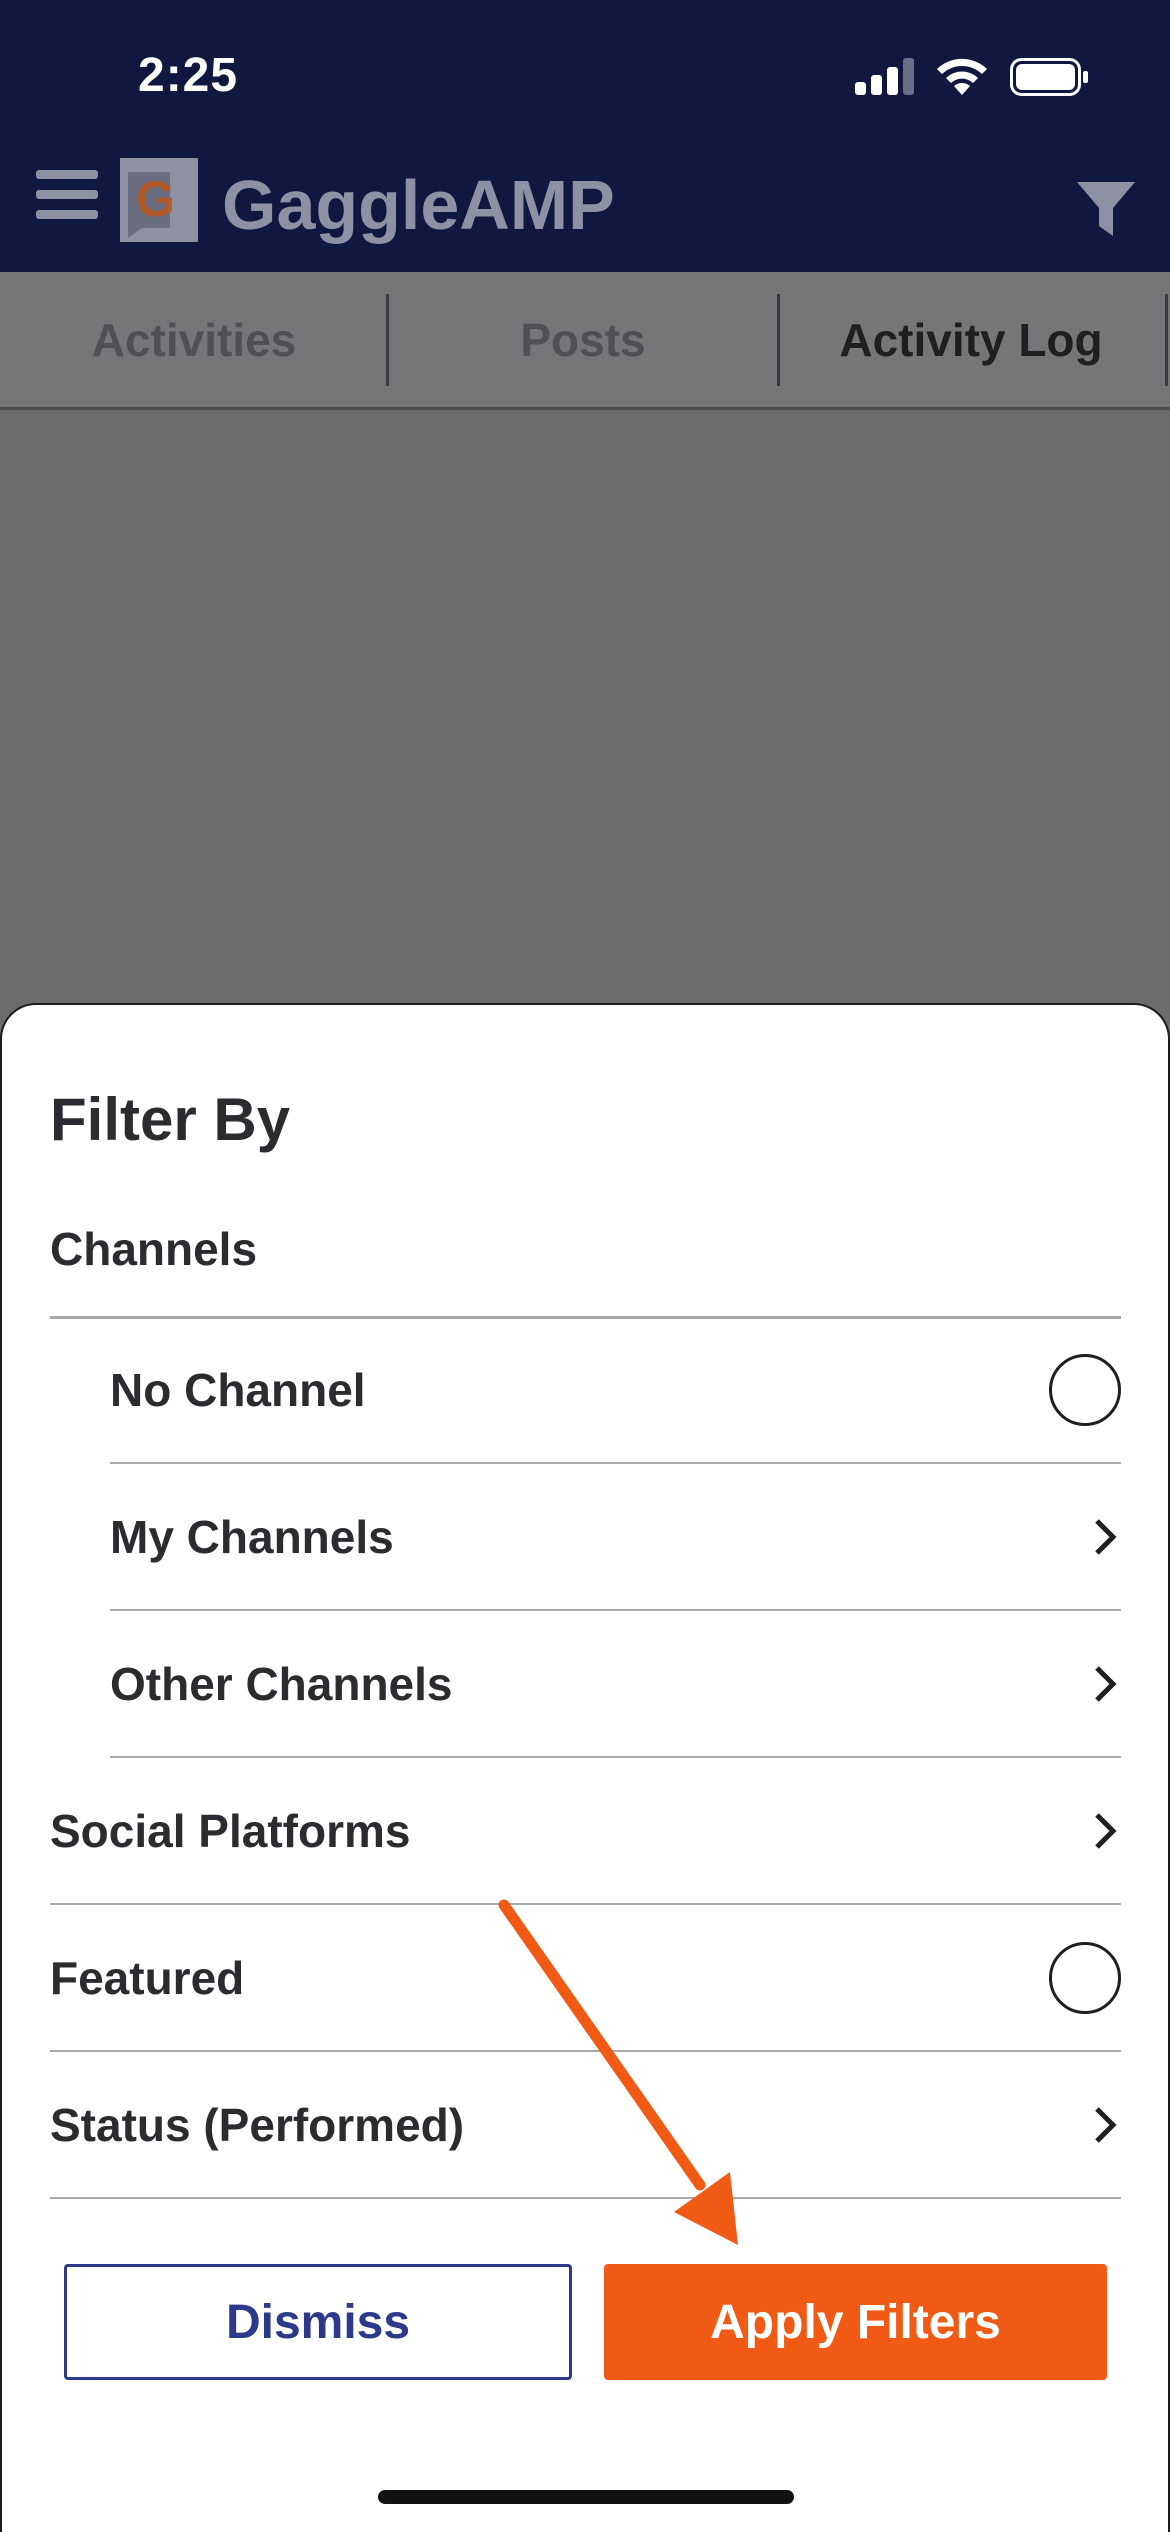  What do you see at coordinates (252, 1537) in the screenshot?
I see `filter-row-label: My Channels` at bounding box center [252, 1537].